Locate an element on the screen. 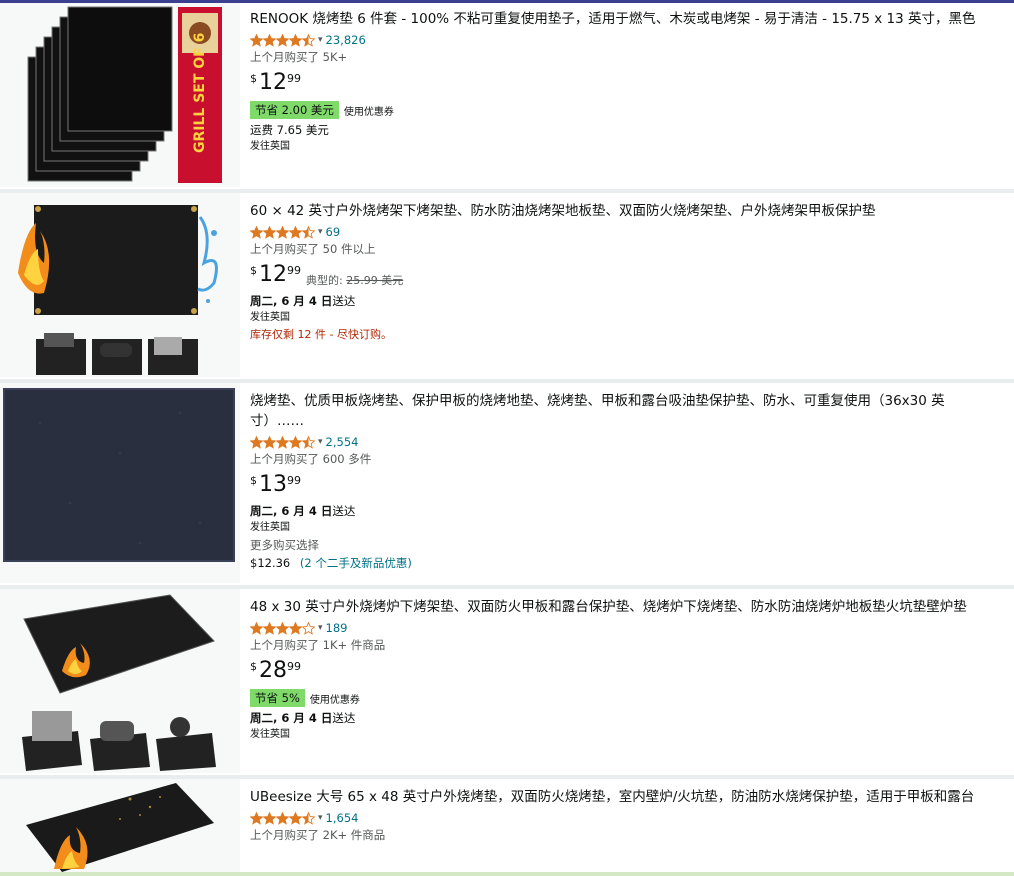  typical-label: 典型的: is located at coordinates (324, 280).